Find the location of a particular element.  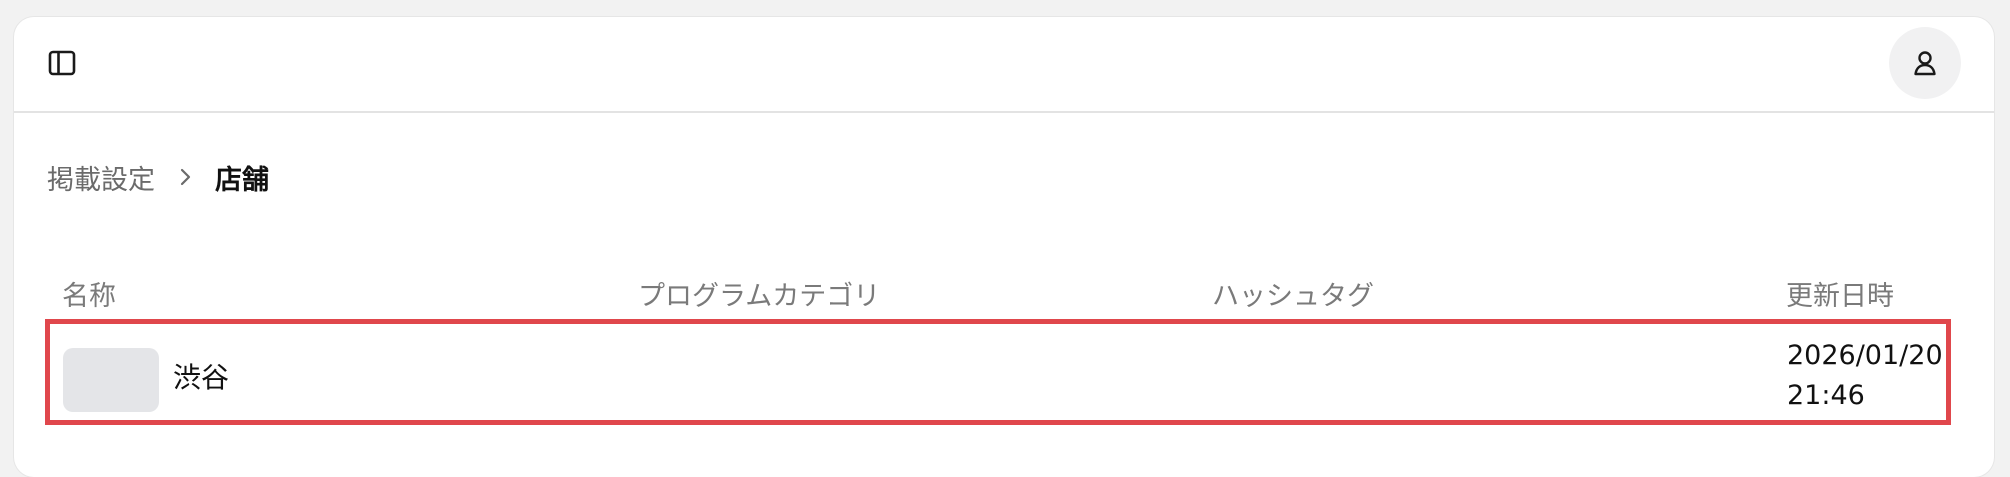

column-header-name: 名称 is located at coordinates (89, 296).